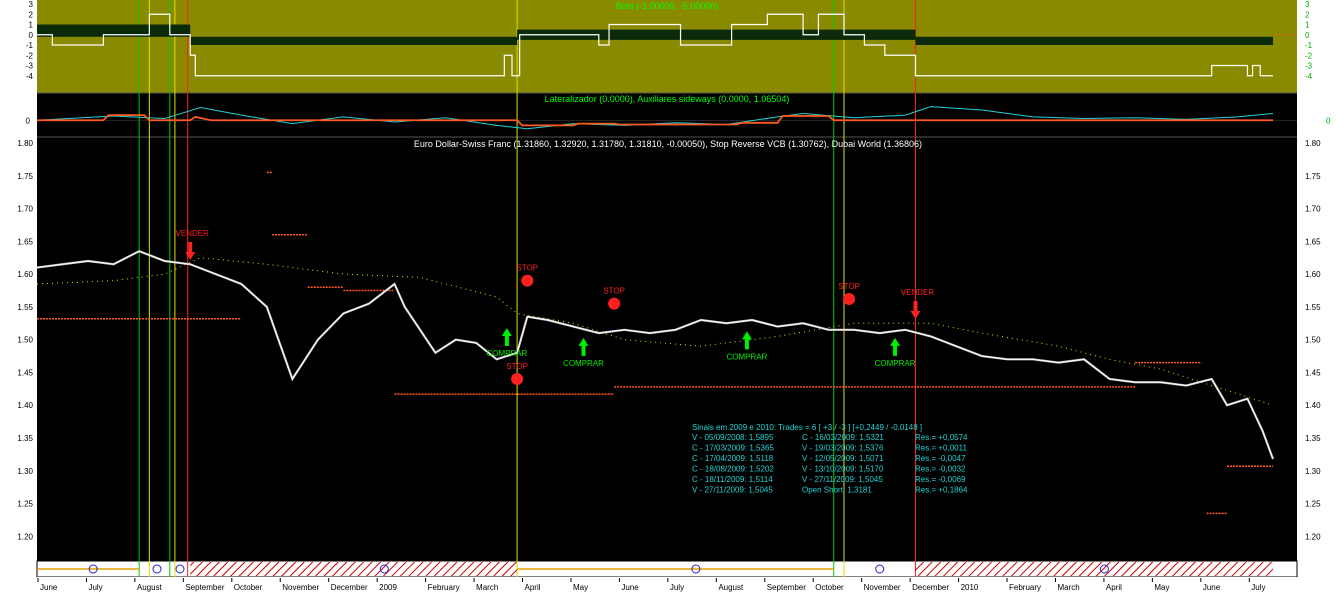  What do you see at coordinates (1313, 372) in the screenshot?
I see `price-ytick-right: 1.45` at bounding box center [1313, 372].